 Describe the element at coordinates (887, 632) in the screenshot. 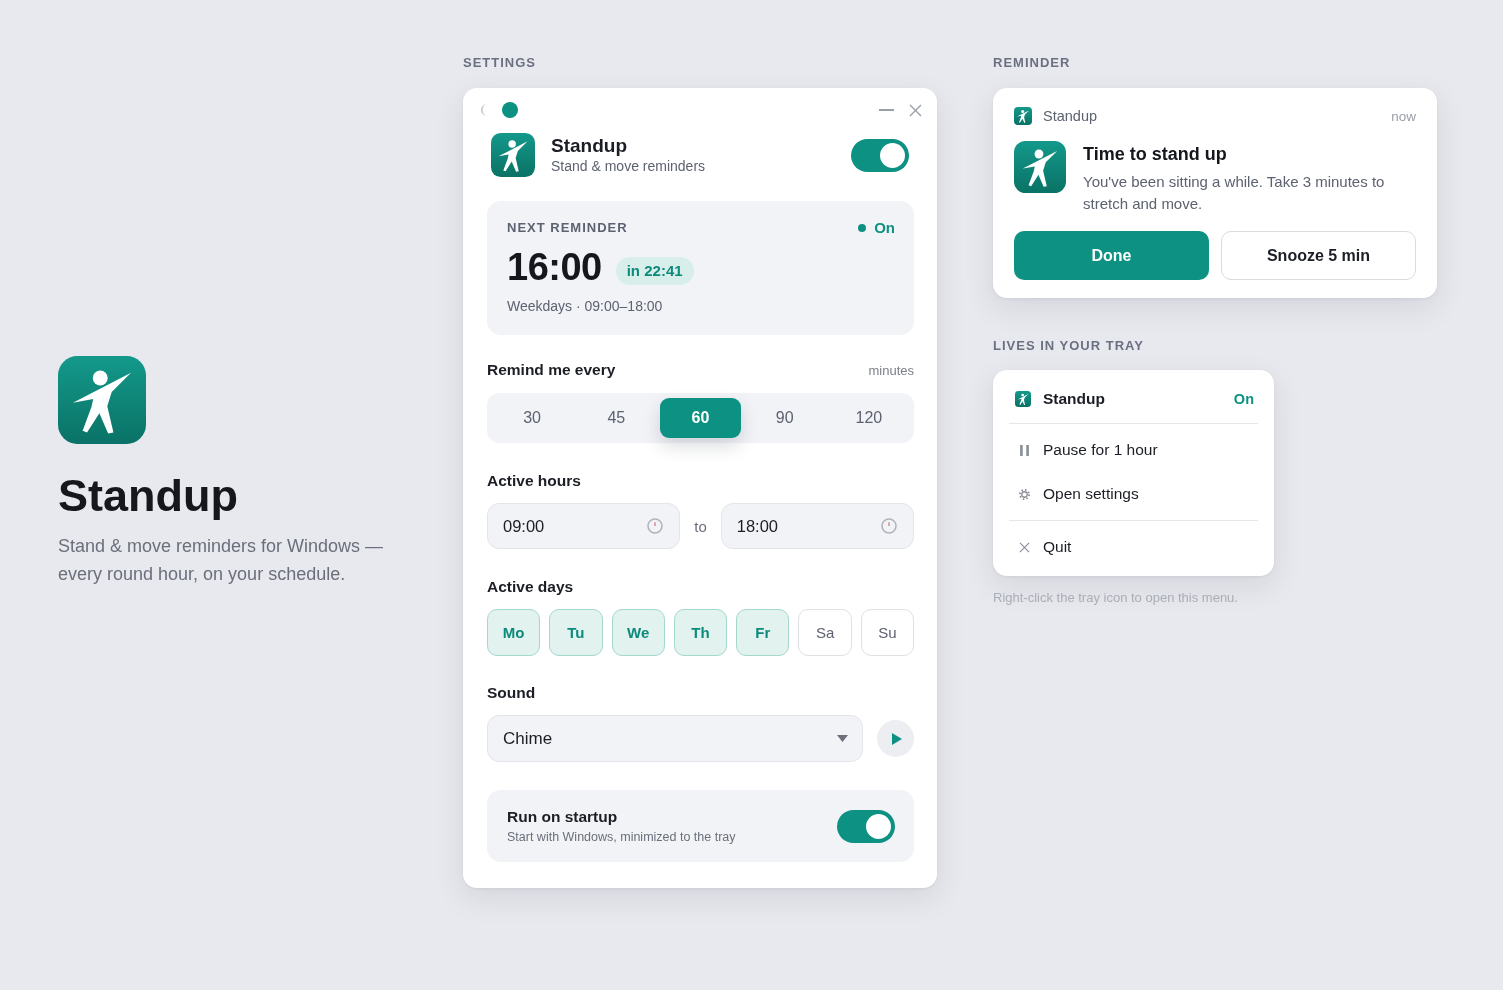

I see `day-toggle: Su` at that location.